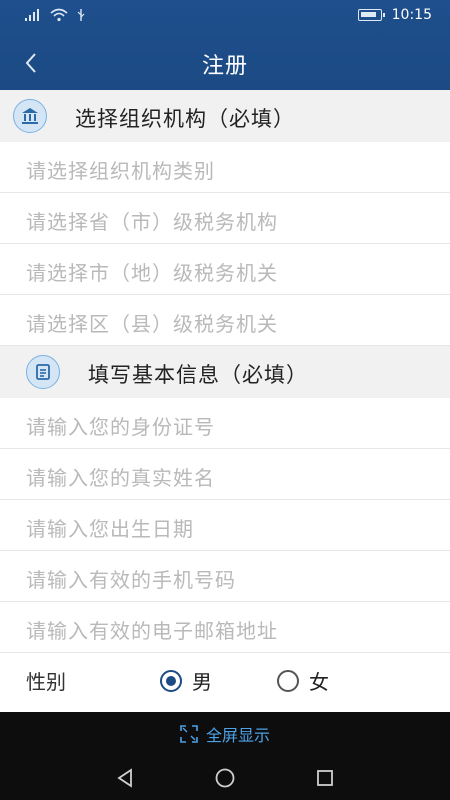 The width and height of the screenshot is (450, 800). I want to click on district-tax-select: 请选择区（县）级税务机关, so click(225, 320).